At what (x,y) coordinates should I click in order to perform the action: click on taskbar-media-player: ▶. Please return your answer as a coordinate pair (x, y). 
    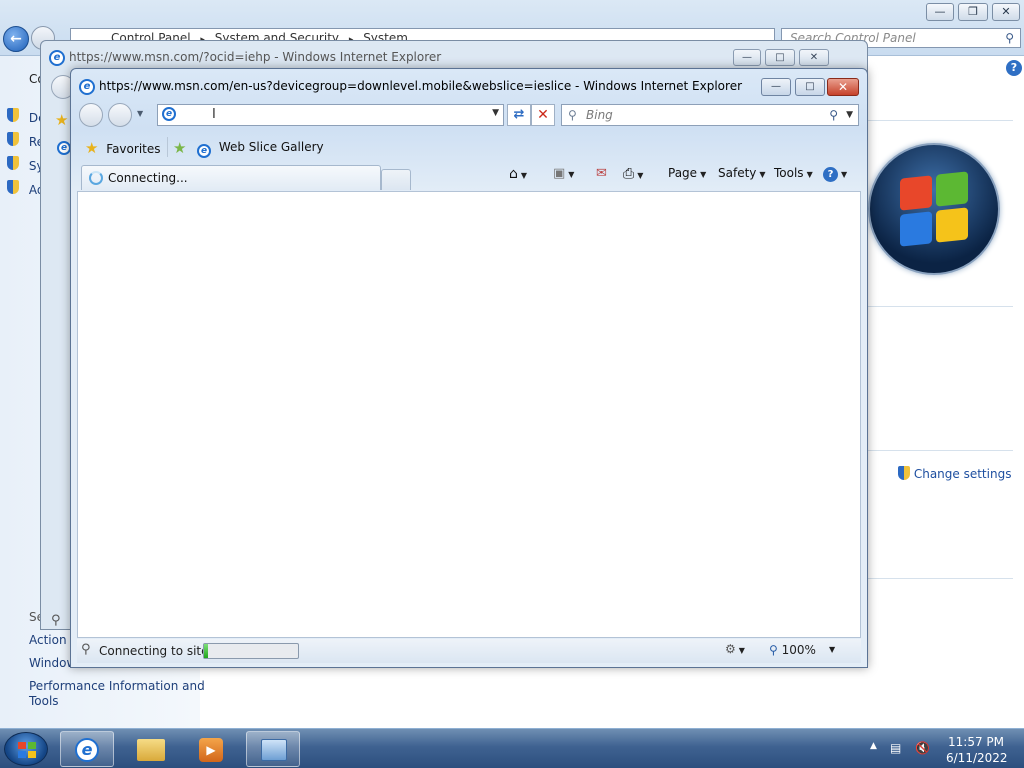
    Looking at the image, I should click on (211, 749).